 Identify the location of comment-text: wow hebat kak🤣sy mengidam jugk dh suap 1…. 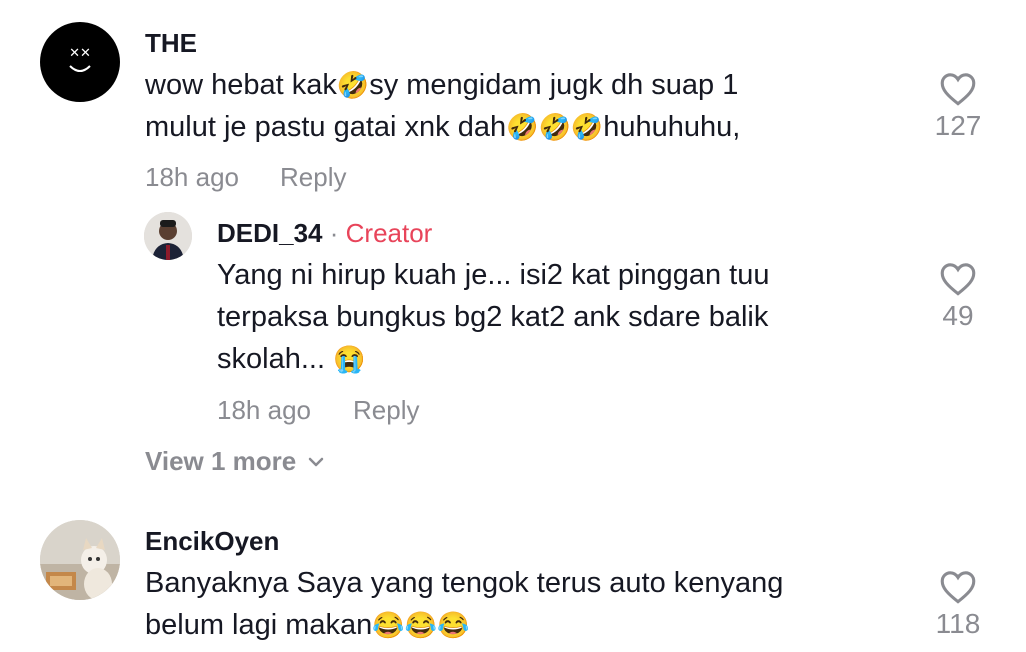
(443, 106).